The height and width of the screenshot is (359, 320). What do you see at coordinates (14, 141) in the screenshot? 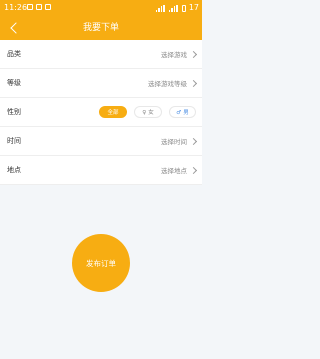
I see `time-label: 时间` at bounding box center [14, 141].